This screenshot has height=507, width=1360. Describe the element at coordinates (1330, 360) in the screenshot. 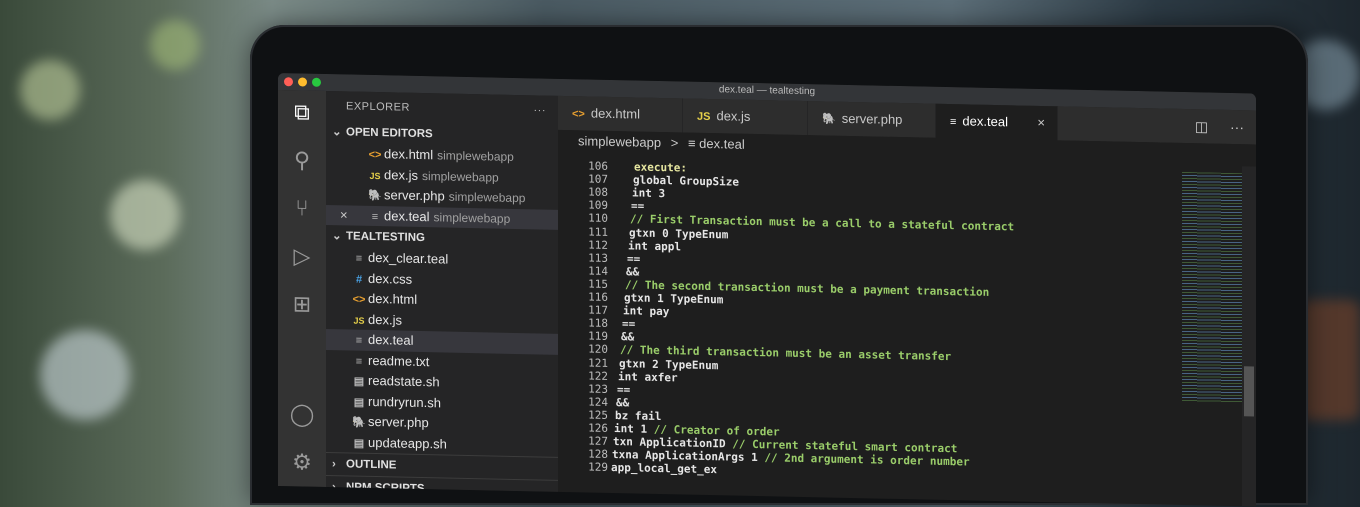

I see `background-chair` at that location.